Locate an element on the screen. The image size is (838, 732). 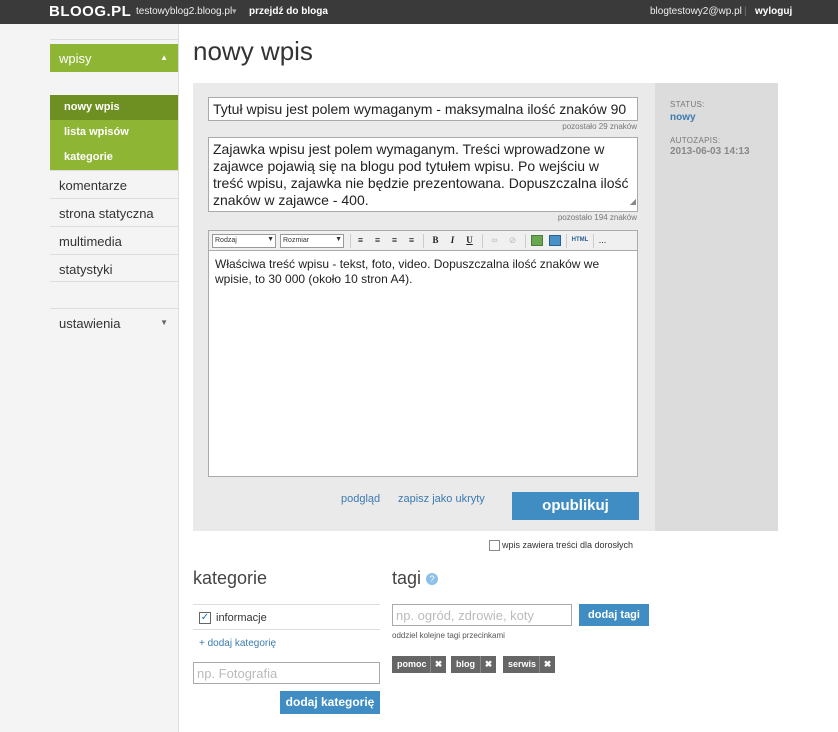
sidebar-sub-label: nowy wpis is located at coordinates (92, 107).